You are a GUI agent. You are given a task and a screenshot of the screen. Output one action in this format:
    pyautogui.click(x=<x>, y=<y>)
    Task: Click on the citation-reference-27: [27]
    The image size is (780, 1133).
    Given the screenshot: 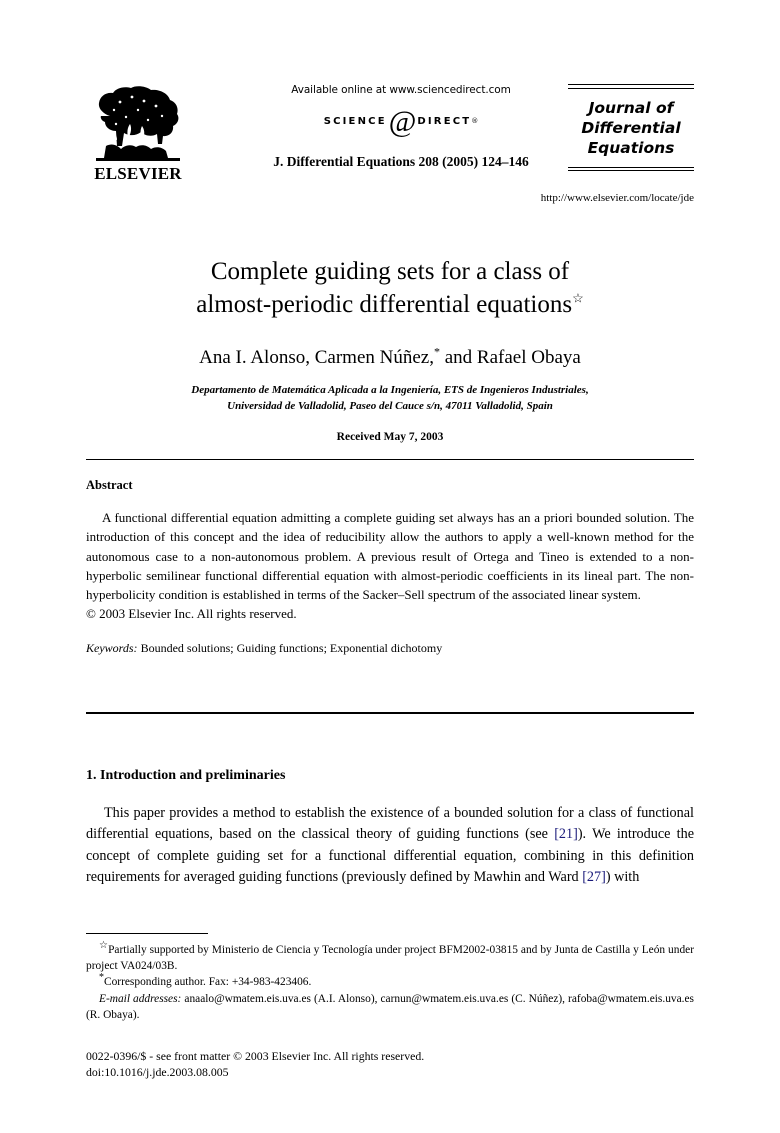 What is the action you would take?
    pyautogui.click(x=594, y=877)
    